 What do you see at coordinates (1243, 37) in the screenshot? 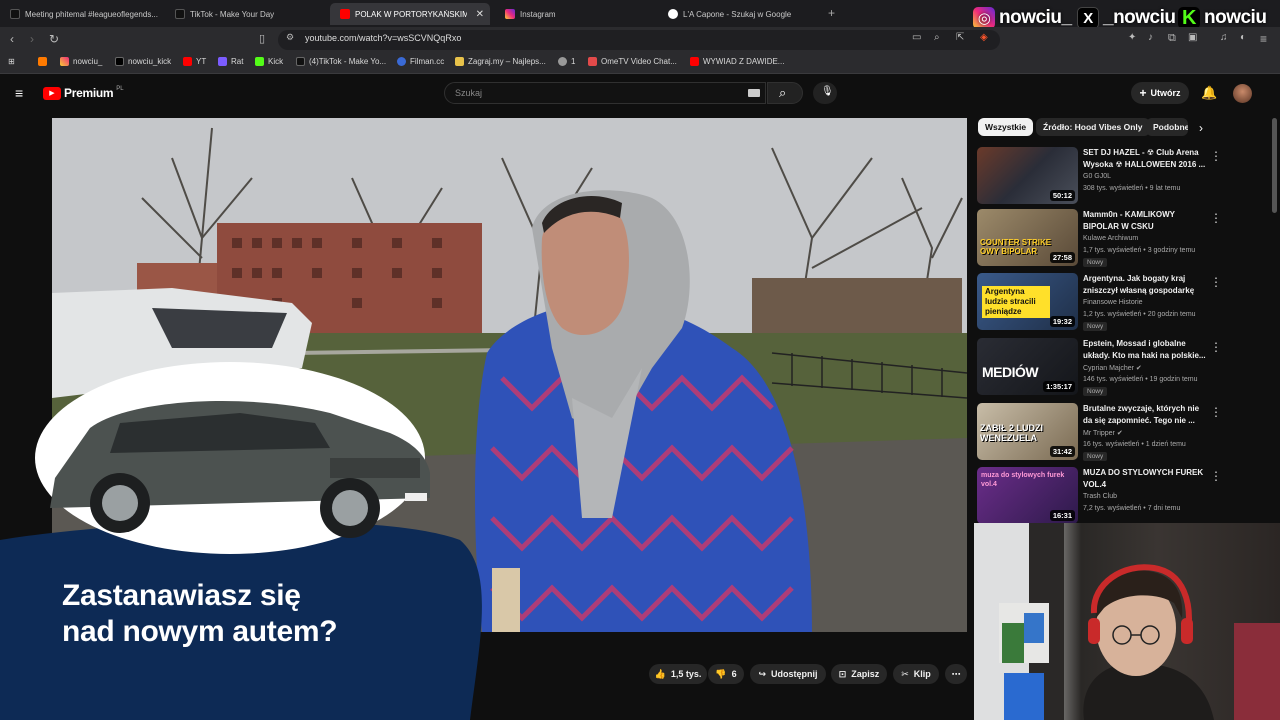
I see `vpn-icon: ◐` at bounding box center [1243, 37].